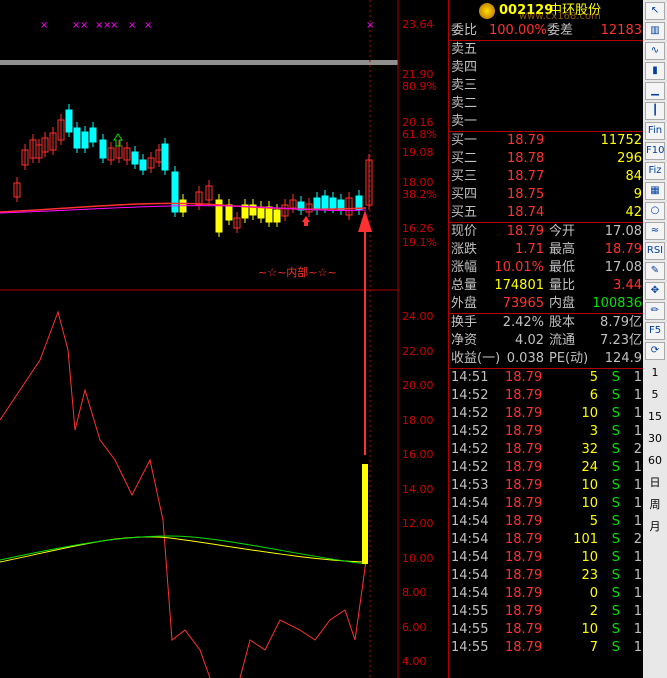 The image size is (667, 678). I want to click on period-button: 60, so click(655, 461).